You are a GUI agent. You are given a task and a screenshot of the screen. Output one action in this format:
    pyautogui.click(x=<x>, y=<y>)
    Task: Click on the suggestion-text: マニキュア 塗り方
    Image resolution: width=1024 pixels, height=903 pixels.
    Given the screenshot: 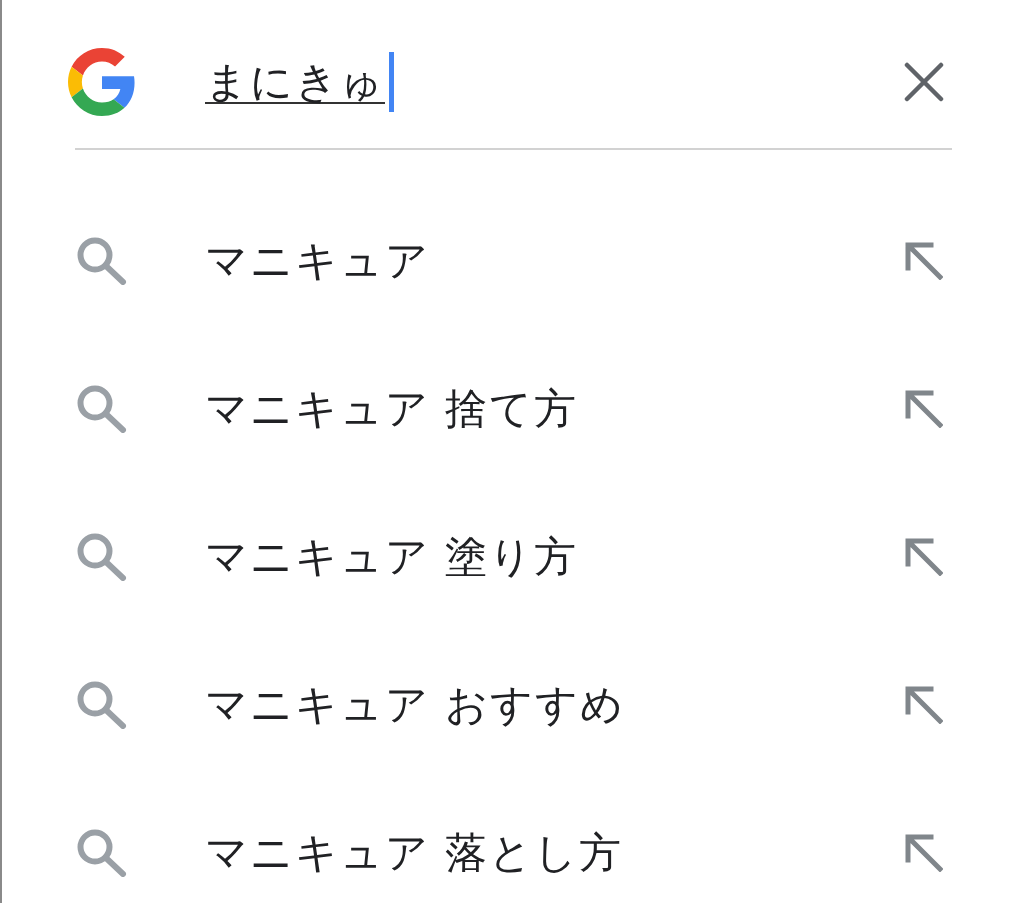 What is the action you would take?
    pyautogui.click(x=392, y=556)
    